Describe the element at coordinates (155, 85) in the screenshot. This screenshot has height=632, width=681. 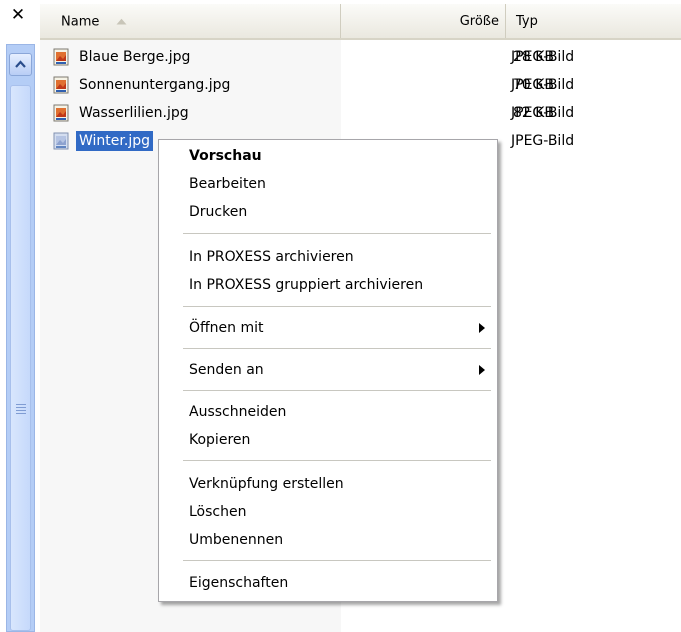
I see `file-name: Sonnenuntergang.jpg` at that location.